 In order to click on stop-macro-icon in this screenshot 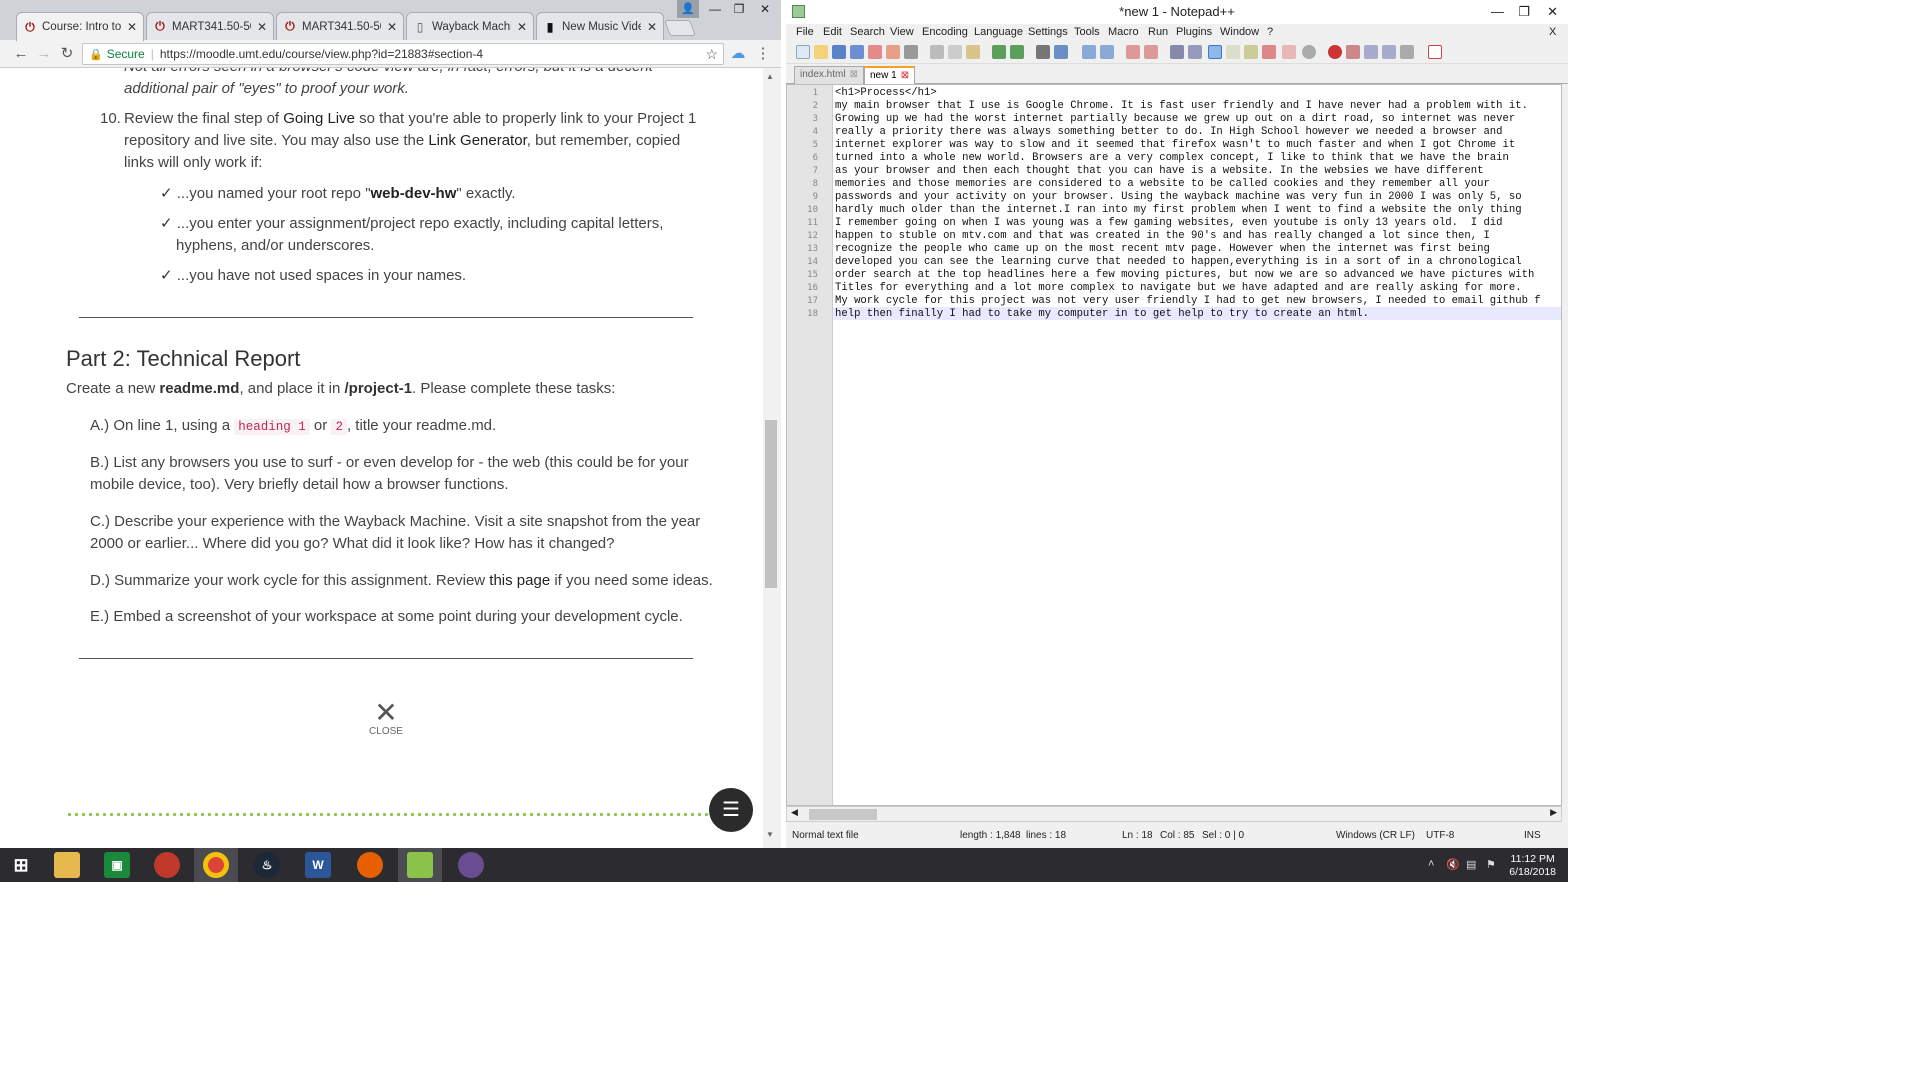, I will do `click(1353, 52)`.